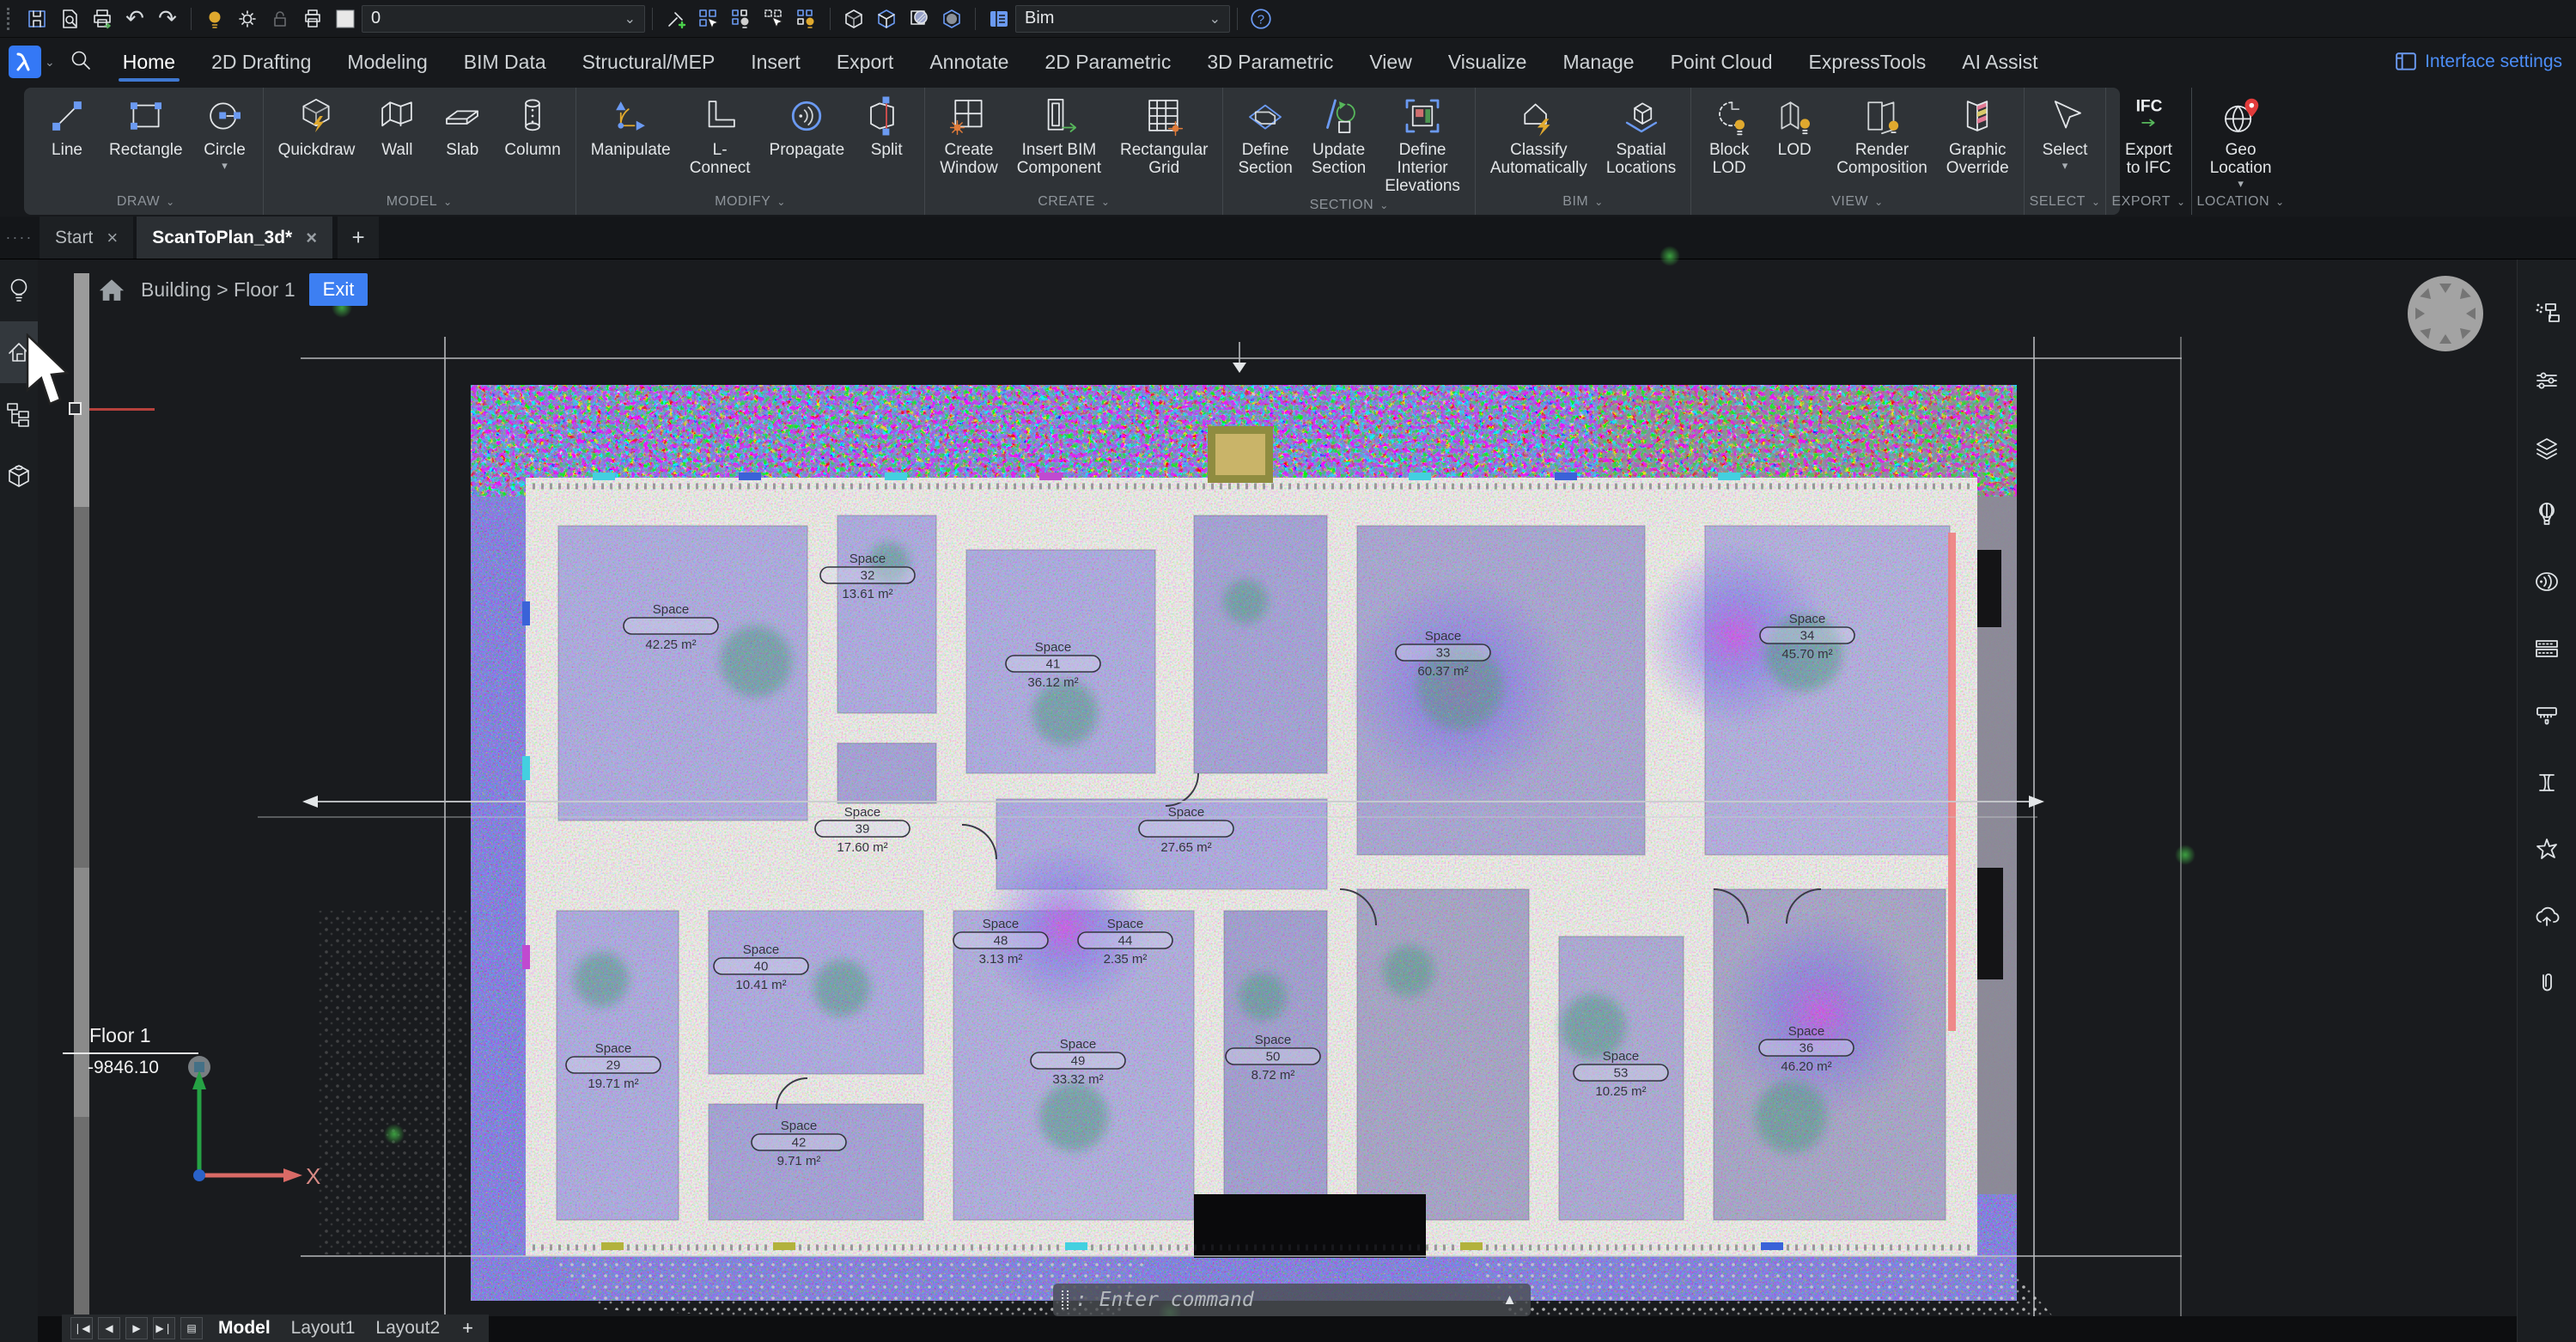 This screenshot has height=1342, width=2576. I want to click on svg-text: 46.20 m², so click(1806, 1066).